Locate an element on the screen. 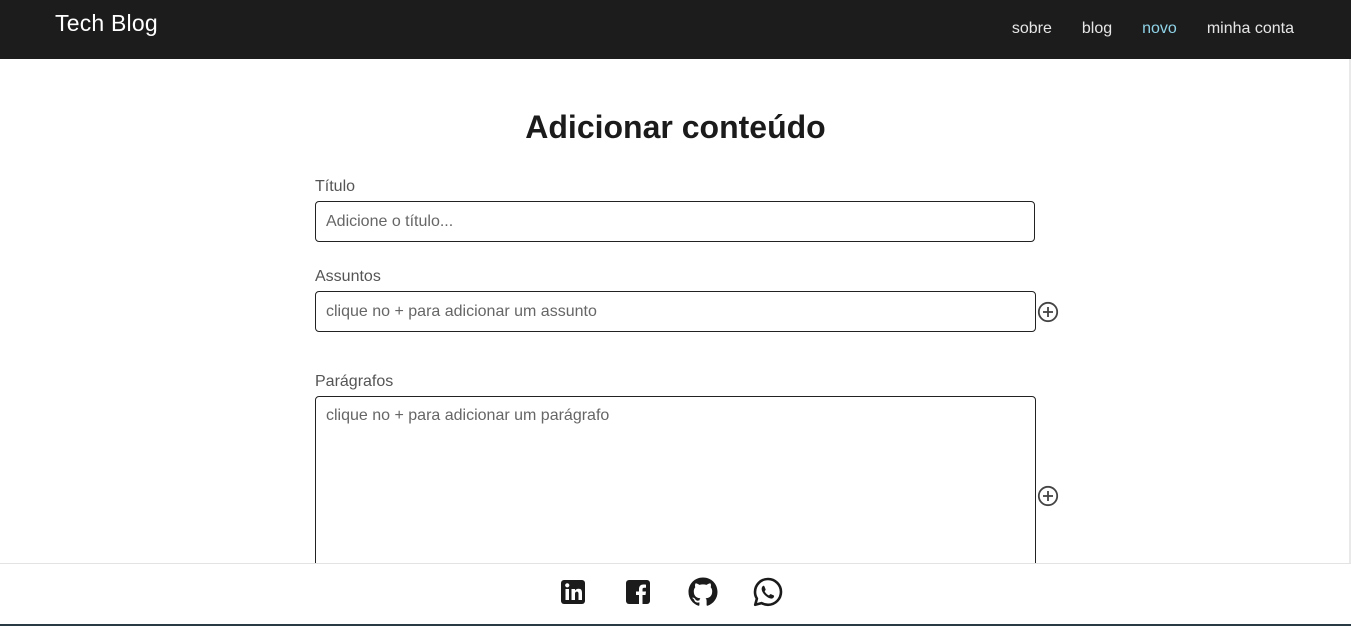 The image size is (1351, 626). title-input is located at coordinates (675, 221).